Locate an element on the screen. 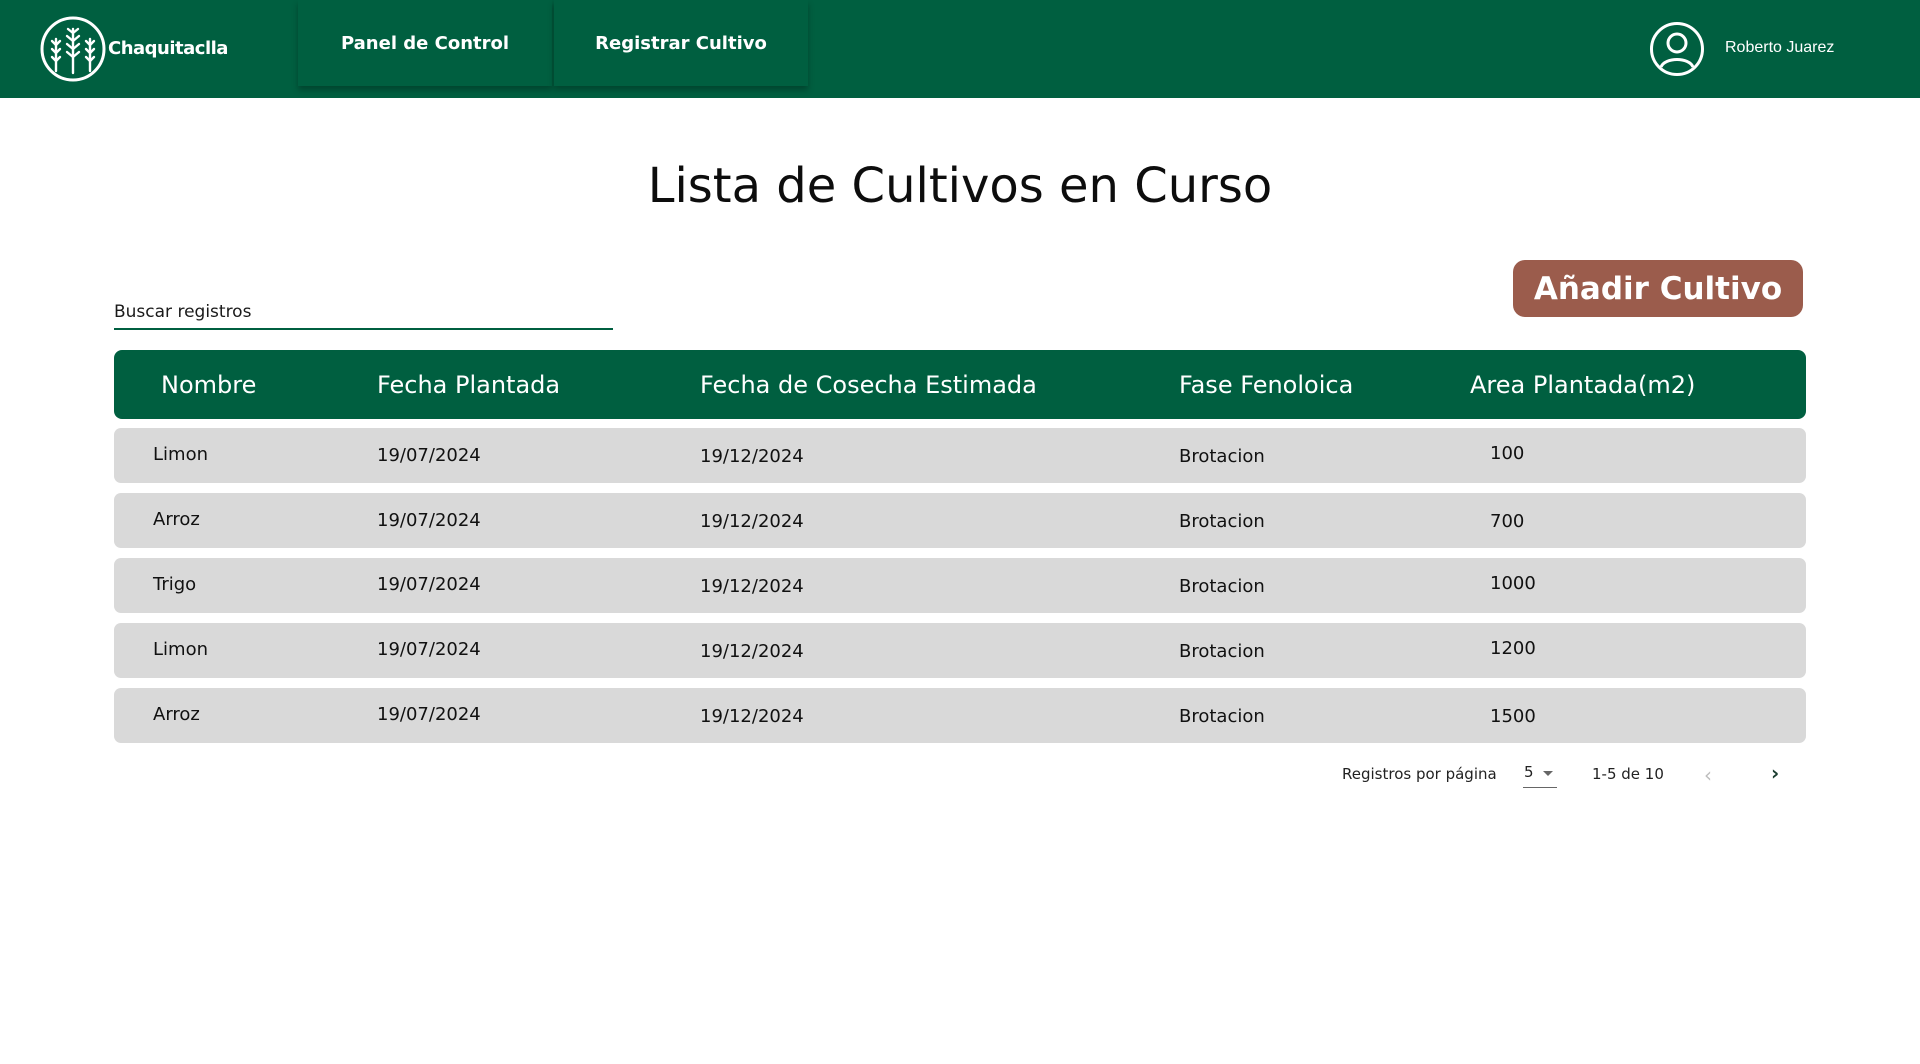 This screenshot has height=1064, width=1920. cell-area: 1500 is located at coordinates (1513, 716).